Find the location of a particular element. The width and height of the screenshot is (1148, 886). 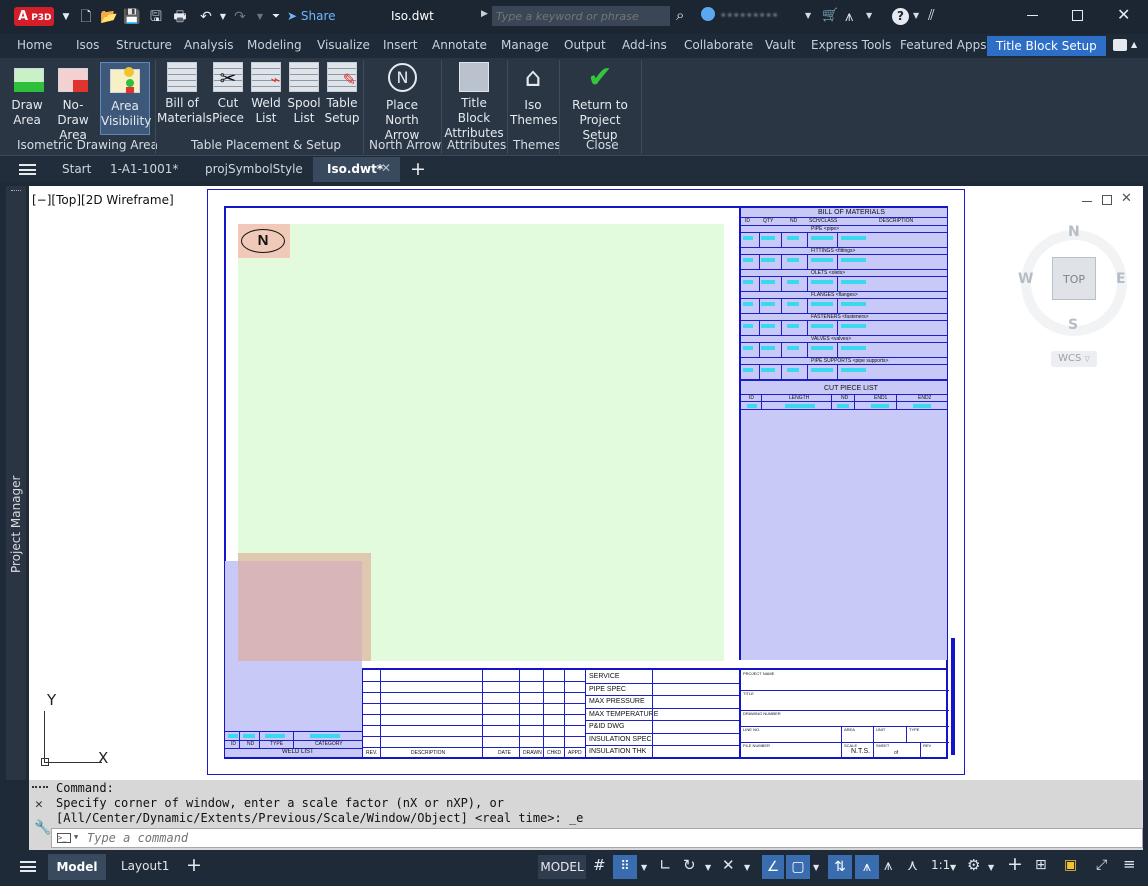

wcs-dropdown: WCS ▽ is located at coordinates (1074, 359).